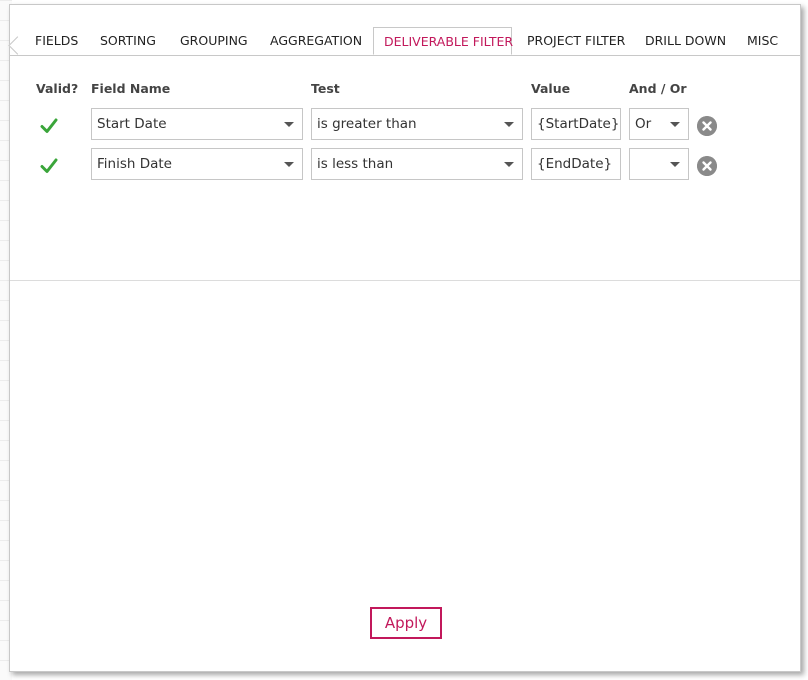 Image resolution: width=808 pixels, height=680 pixels. I want to click on and-or-value: Or, so click(643, 124).